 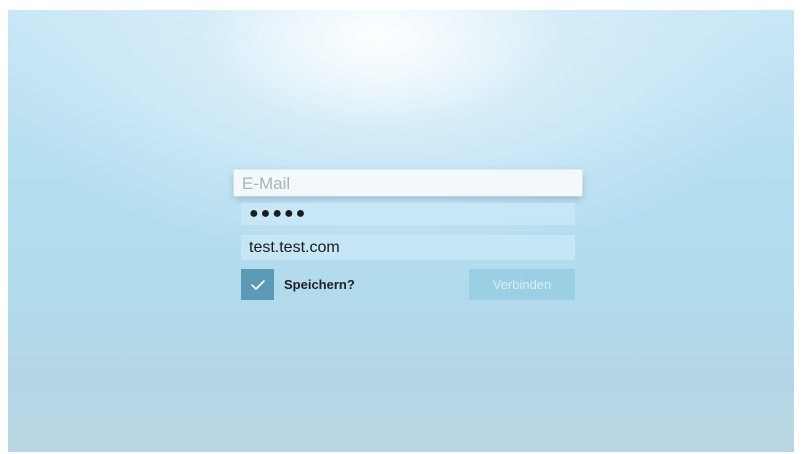 I want to click on server-value: test.test.com, so click(x=294, y=247).